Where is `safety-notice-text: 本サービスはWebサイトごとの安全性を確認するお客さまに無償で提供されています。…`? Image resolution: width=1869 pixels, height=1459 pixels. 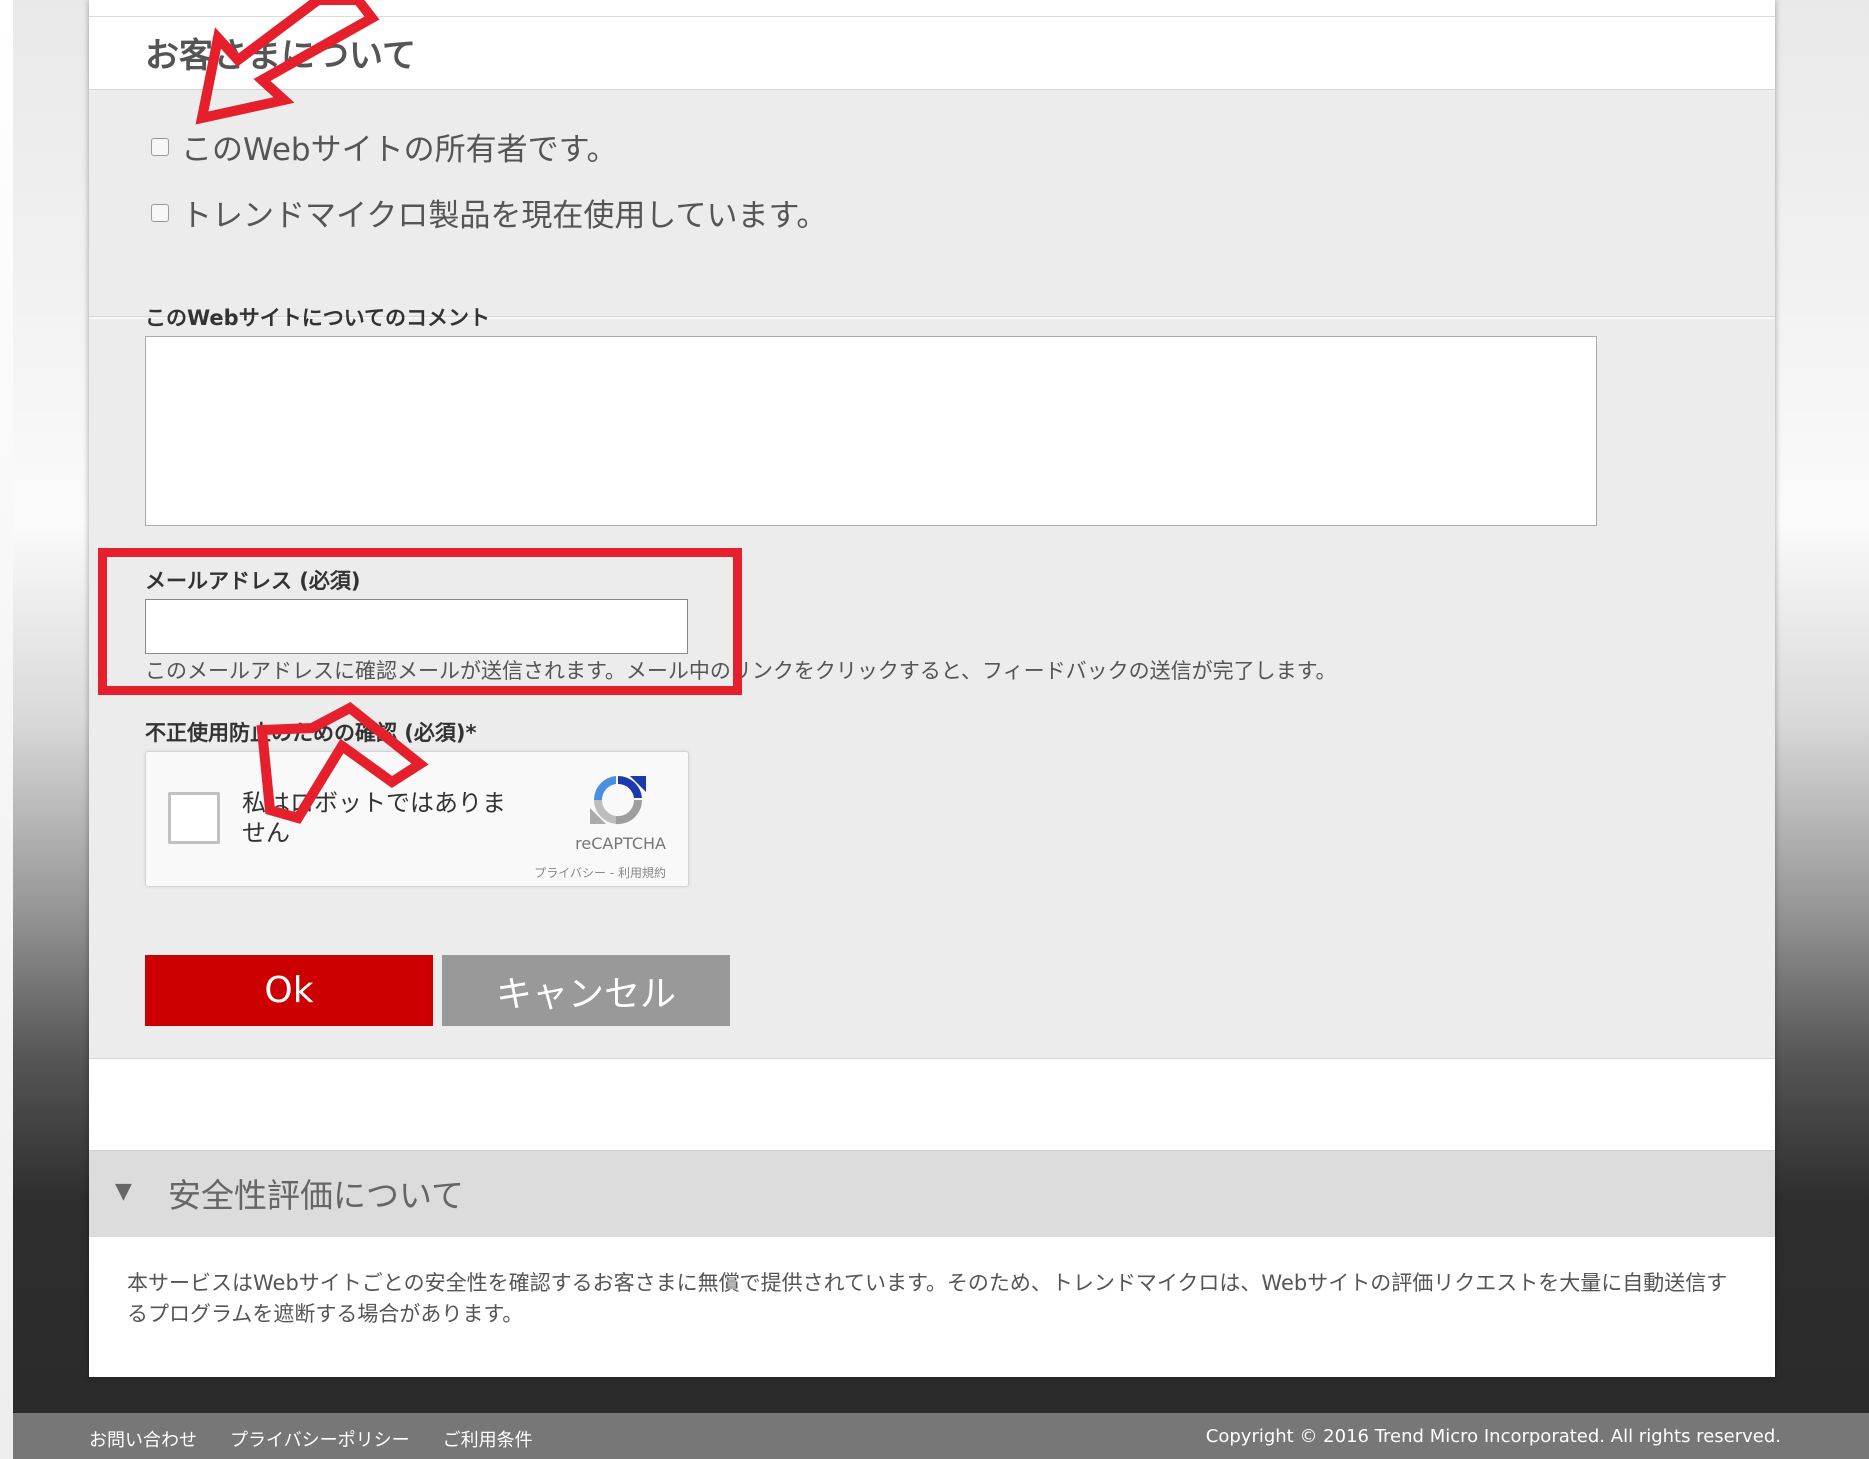
safety-notice-text: 本サービスはWebサイトごとの安全性を確認するお客さまに無償で提供されています。… is located at coordinates (927, 1298).